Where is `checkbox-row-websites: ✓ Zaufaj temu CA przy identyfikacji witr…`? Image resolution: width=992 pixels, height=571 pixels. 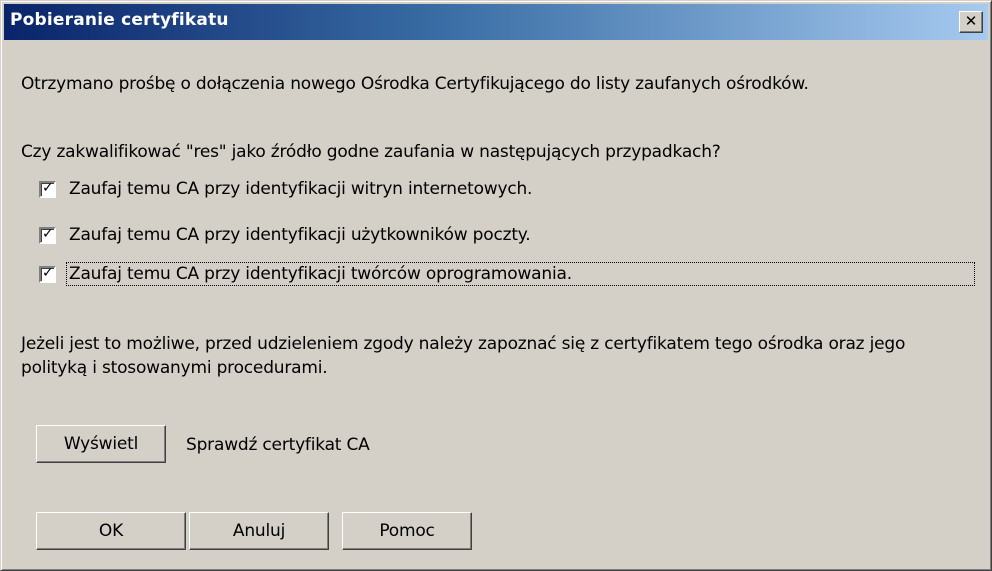
checkbox-row-websites: ✓ Zaufaj temu CA przy identyfikacji witr… is located at coordinates (286, 189).